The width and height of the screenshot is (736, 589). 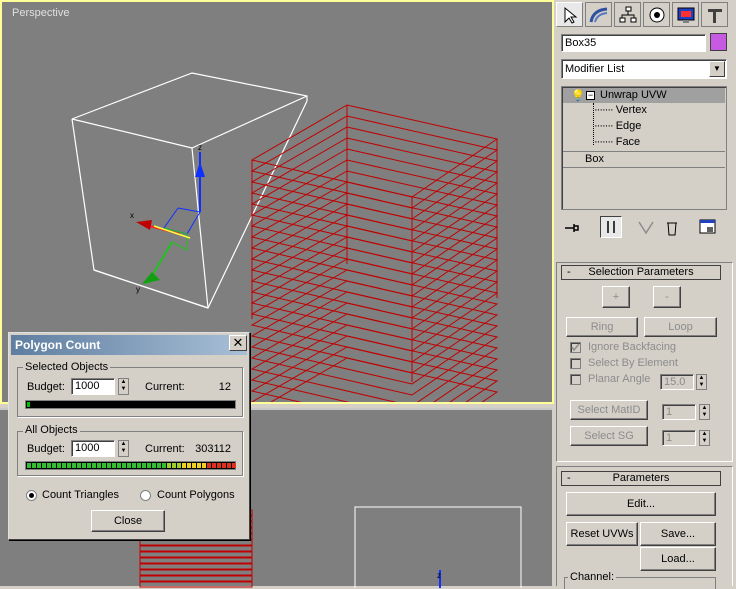 What do you see at coordinates (81, 495) in the screenshot?
I see `count-triangles-label: Count Triangles` at bounding box center [81, 495].